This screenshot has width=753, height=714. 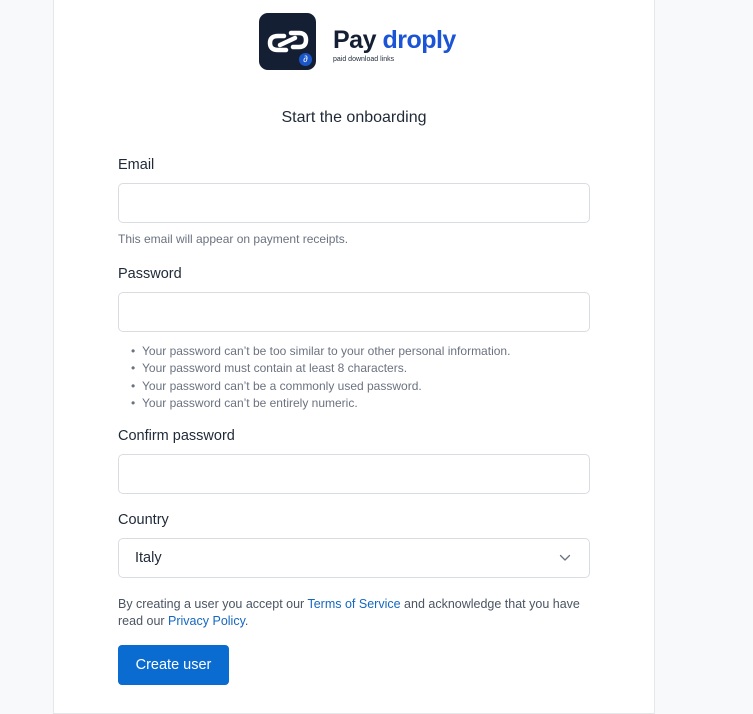 I want to click on legal-text-part: By creating a user you accept our, so click(x=213, y=604).